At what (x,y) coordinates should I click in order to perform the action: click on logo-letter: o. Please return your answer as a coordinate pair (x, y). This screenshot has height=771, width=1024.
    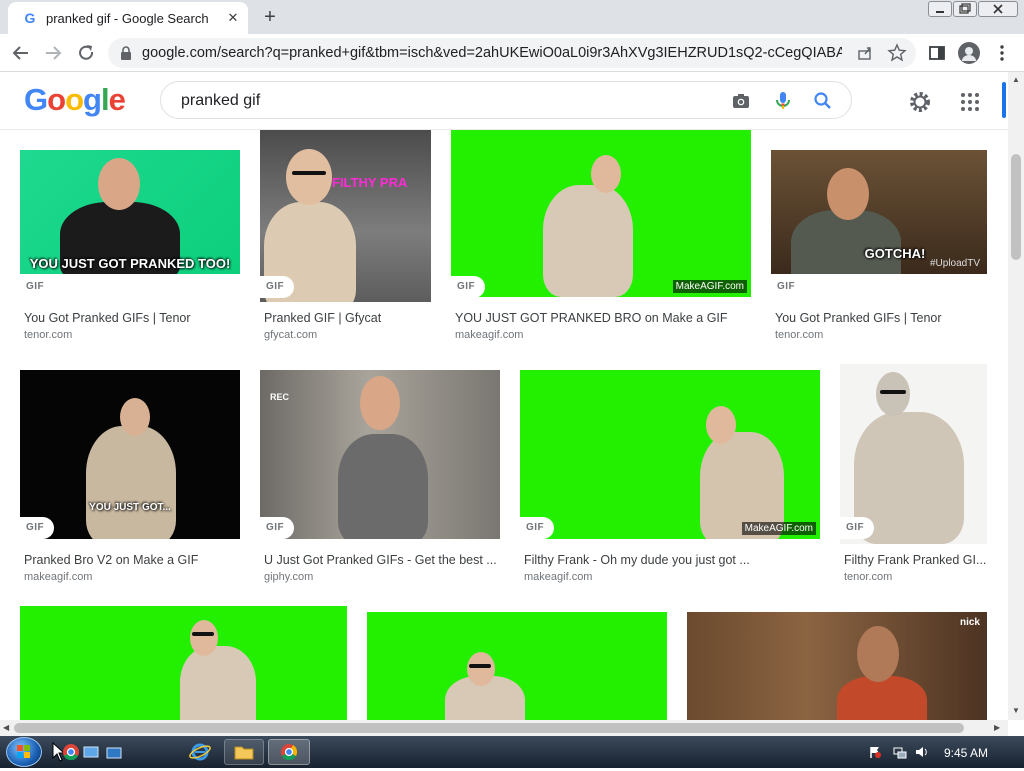
    Looking at the image, I should click on (74, 99).